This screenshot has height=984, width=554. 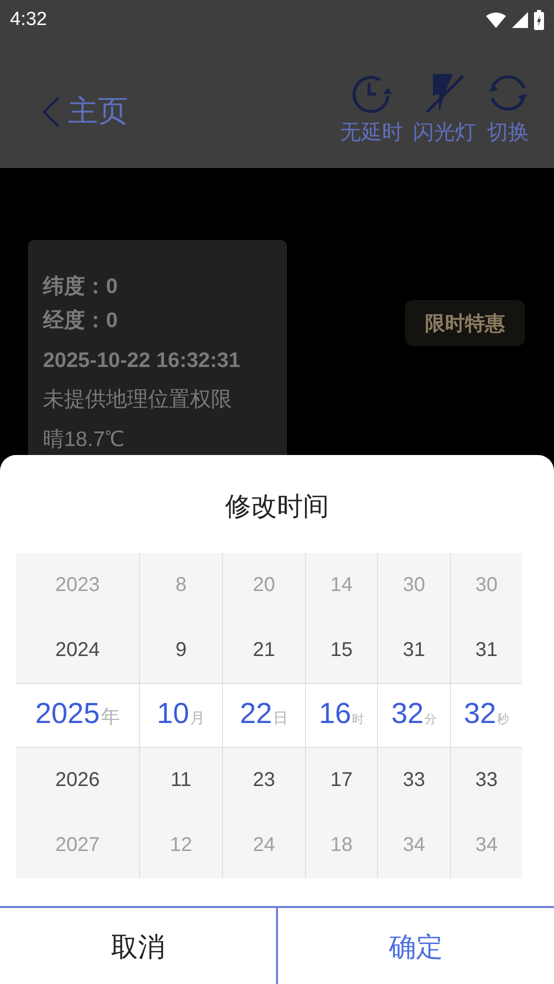 What do you see at coordinates (142, 361) in the screenshot?
I see `info-text: 2025-10-22 16:32:31` at bounding box center [142, 361].